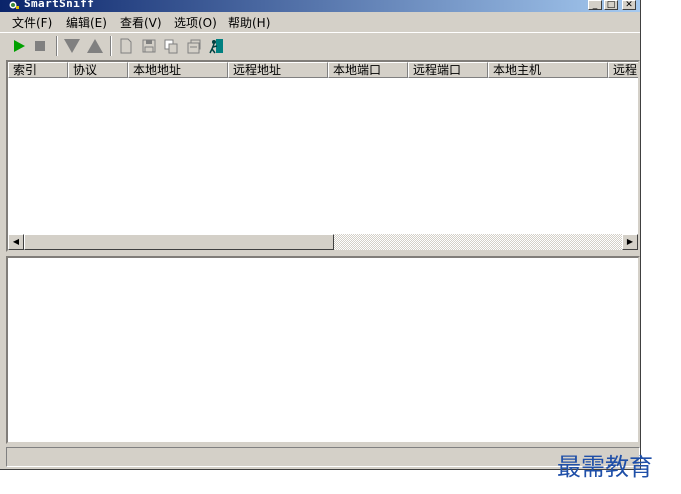 This screenshot has width=681, height=494. Describe the element at coordinates (448, 70) in the screenshot. I see `column-header-remote-port: 远程端口` at that location.